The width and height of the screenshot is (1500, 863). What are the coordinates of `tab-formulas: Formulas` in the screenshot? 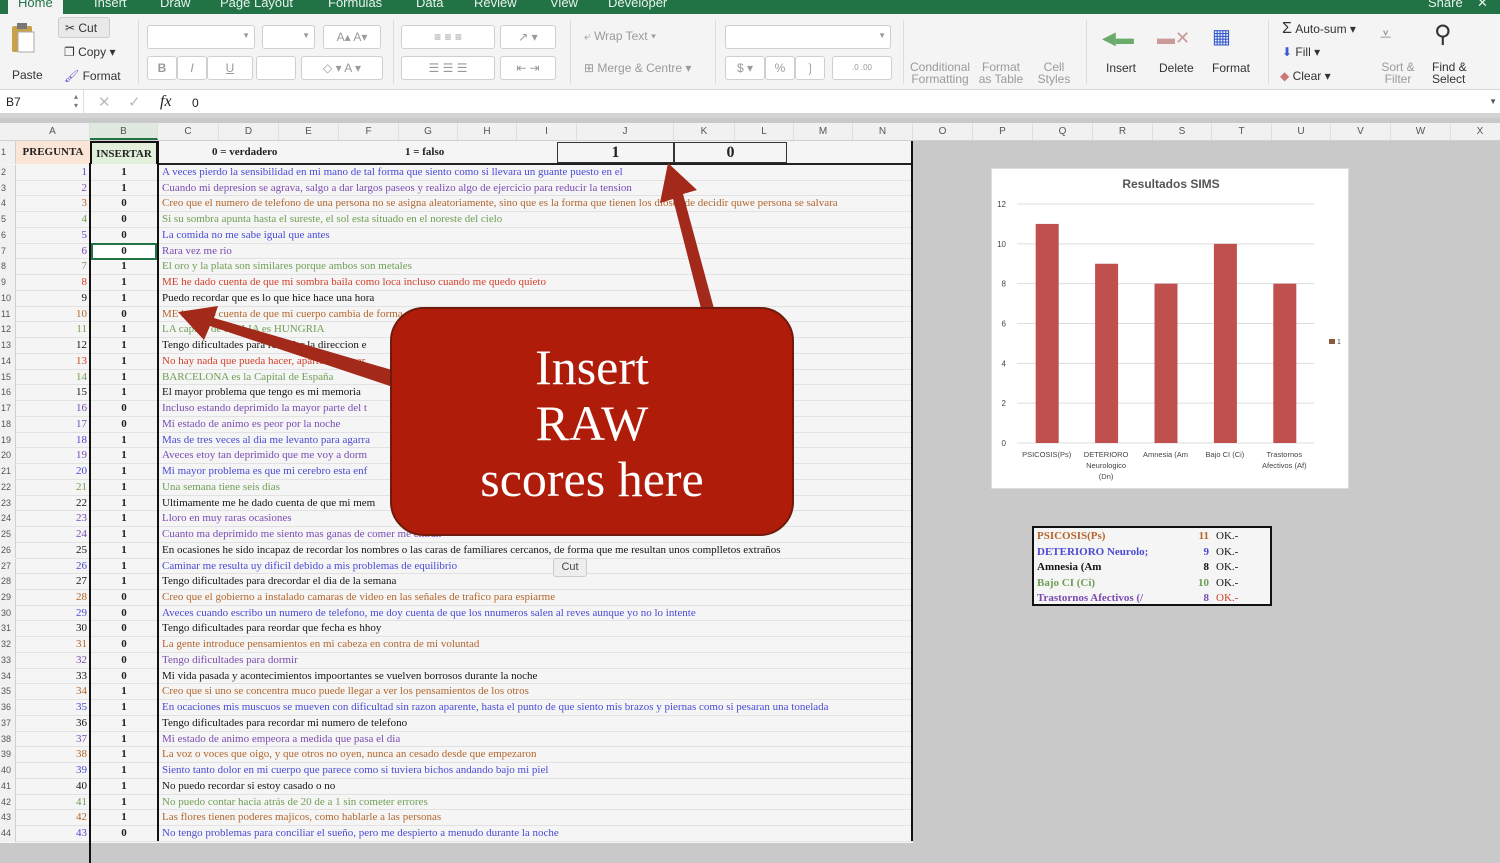 It's located at (355, 5).